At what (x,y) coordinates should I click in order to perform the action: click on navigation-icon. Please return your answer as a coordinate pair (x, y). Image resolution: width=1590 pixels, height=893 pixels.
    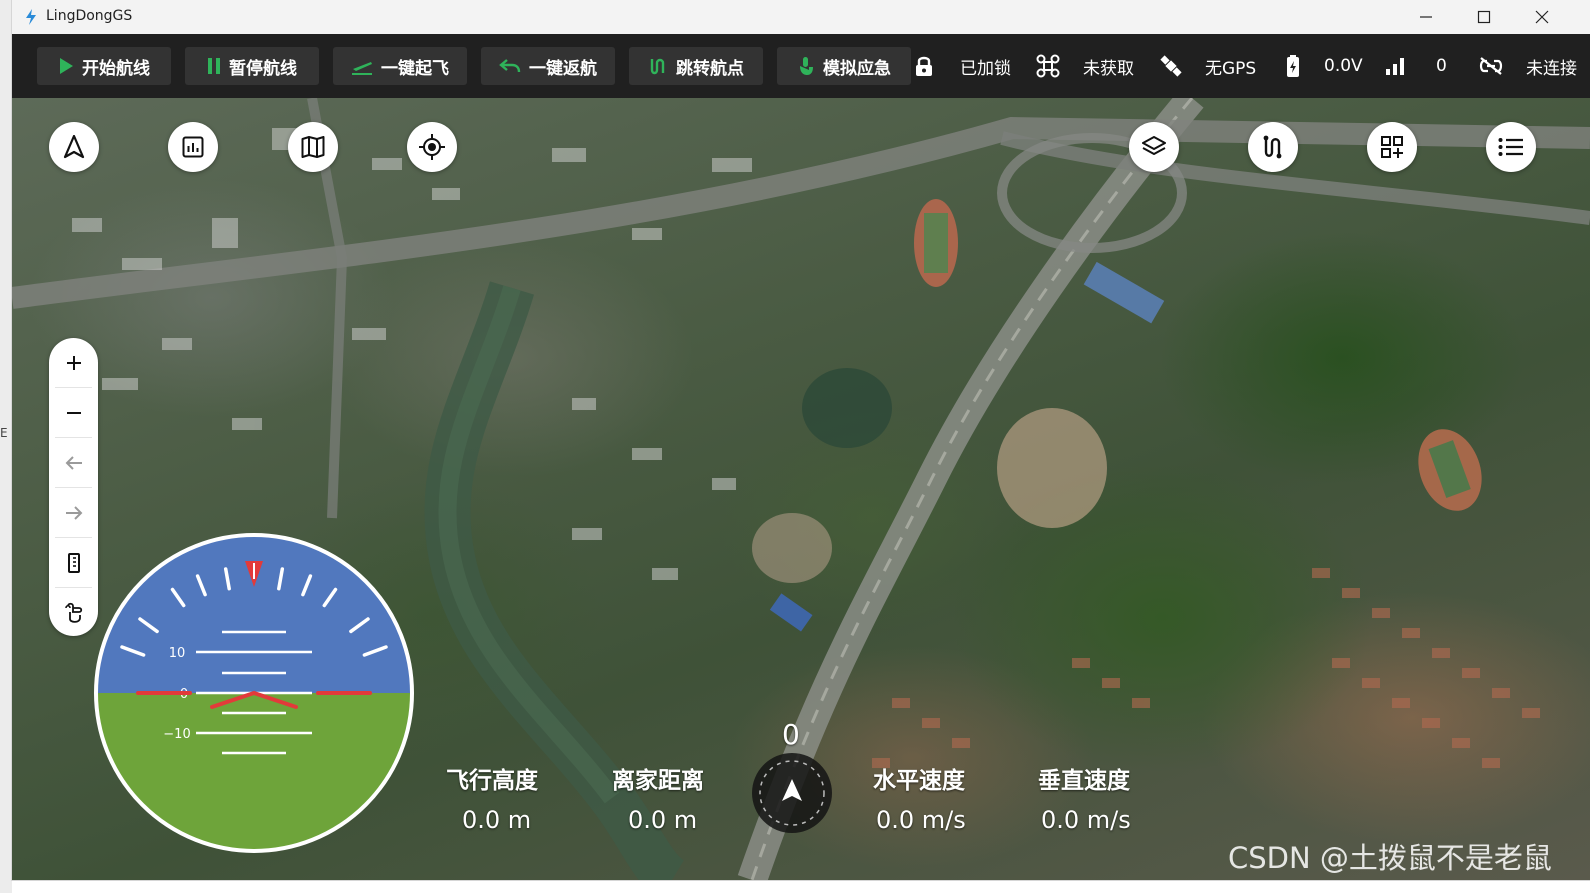
    Looking at the image, I should click on (74, 147).